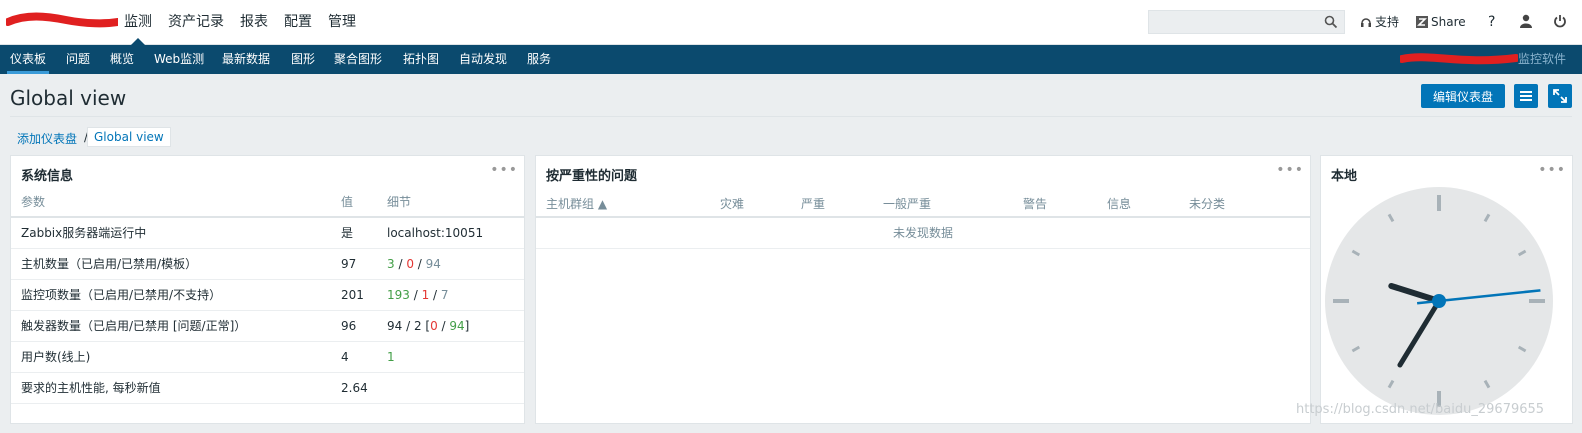  Describe the element at coordinates (1491, 22) in the screenshot. I see `help-icon: ?` at that location.